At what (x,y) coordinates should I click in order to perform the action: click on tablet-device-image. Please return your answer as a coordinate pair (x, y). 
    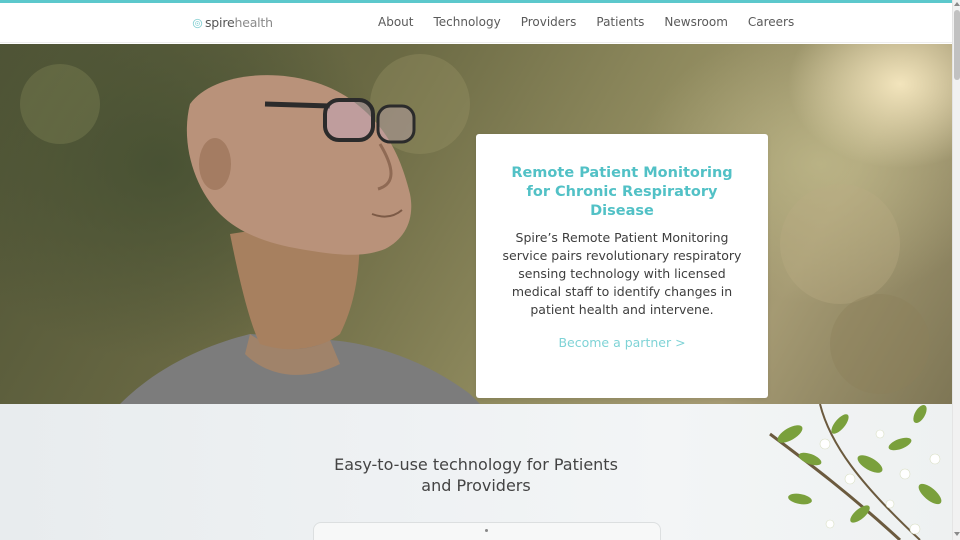
    Looking at the image, I should click on (487, 531).